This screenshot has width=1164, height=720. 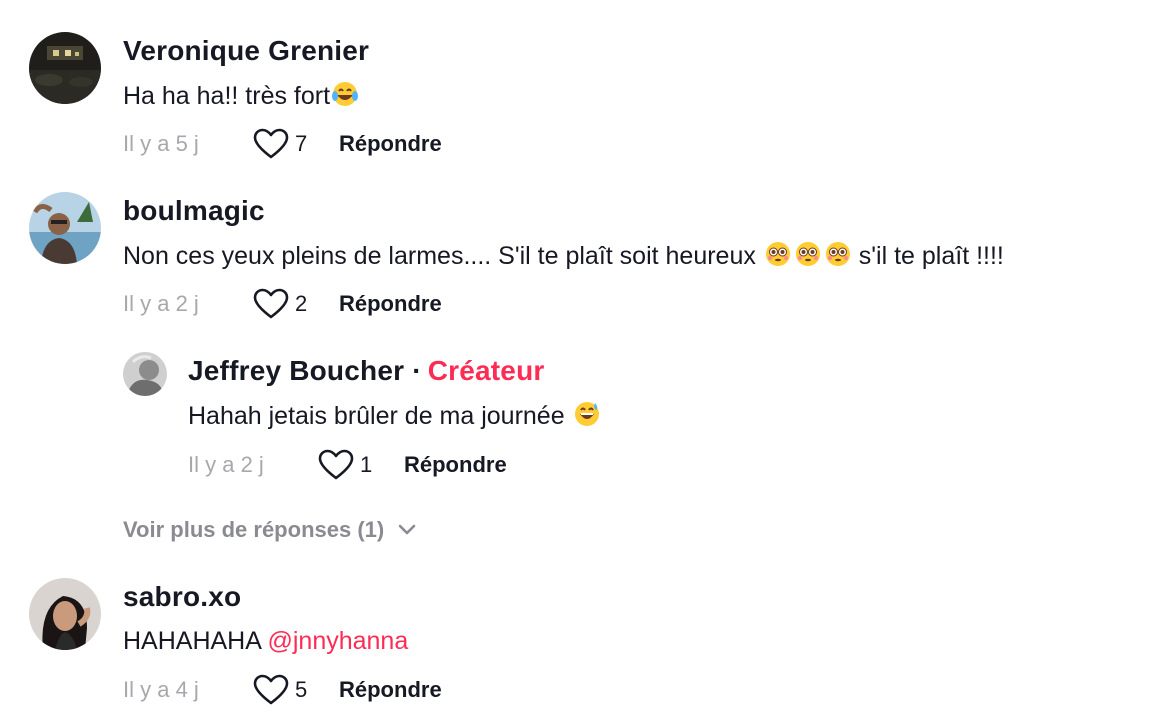 I want to click on comment-text-tail: s'il te plaît !!!!, so click(x=927, y=256).